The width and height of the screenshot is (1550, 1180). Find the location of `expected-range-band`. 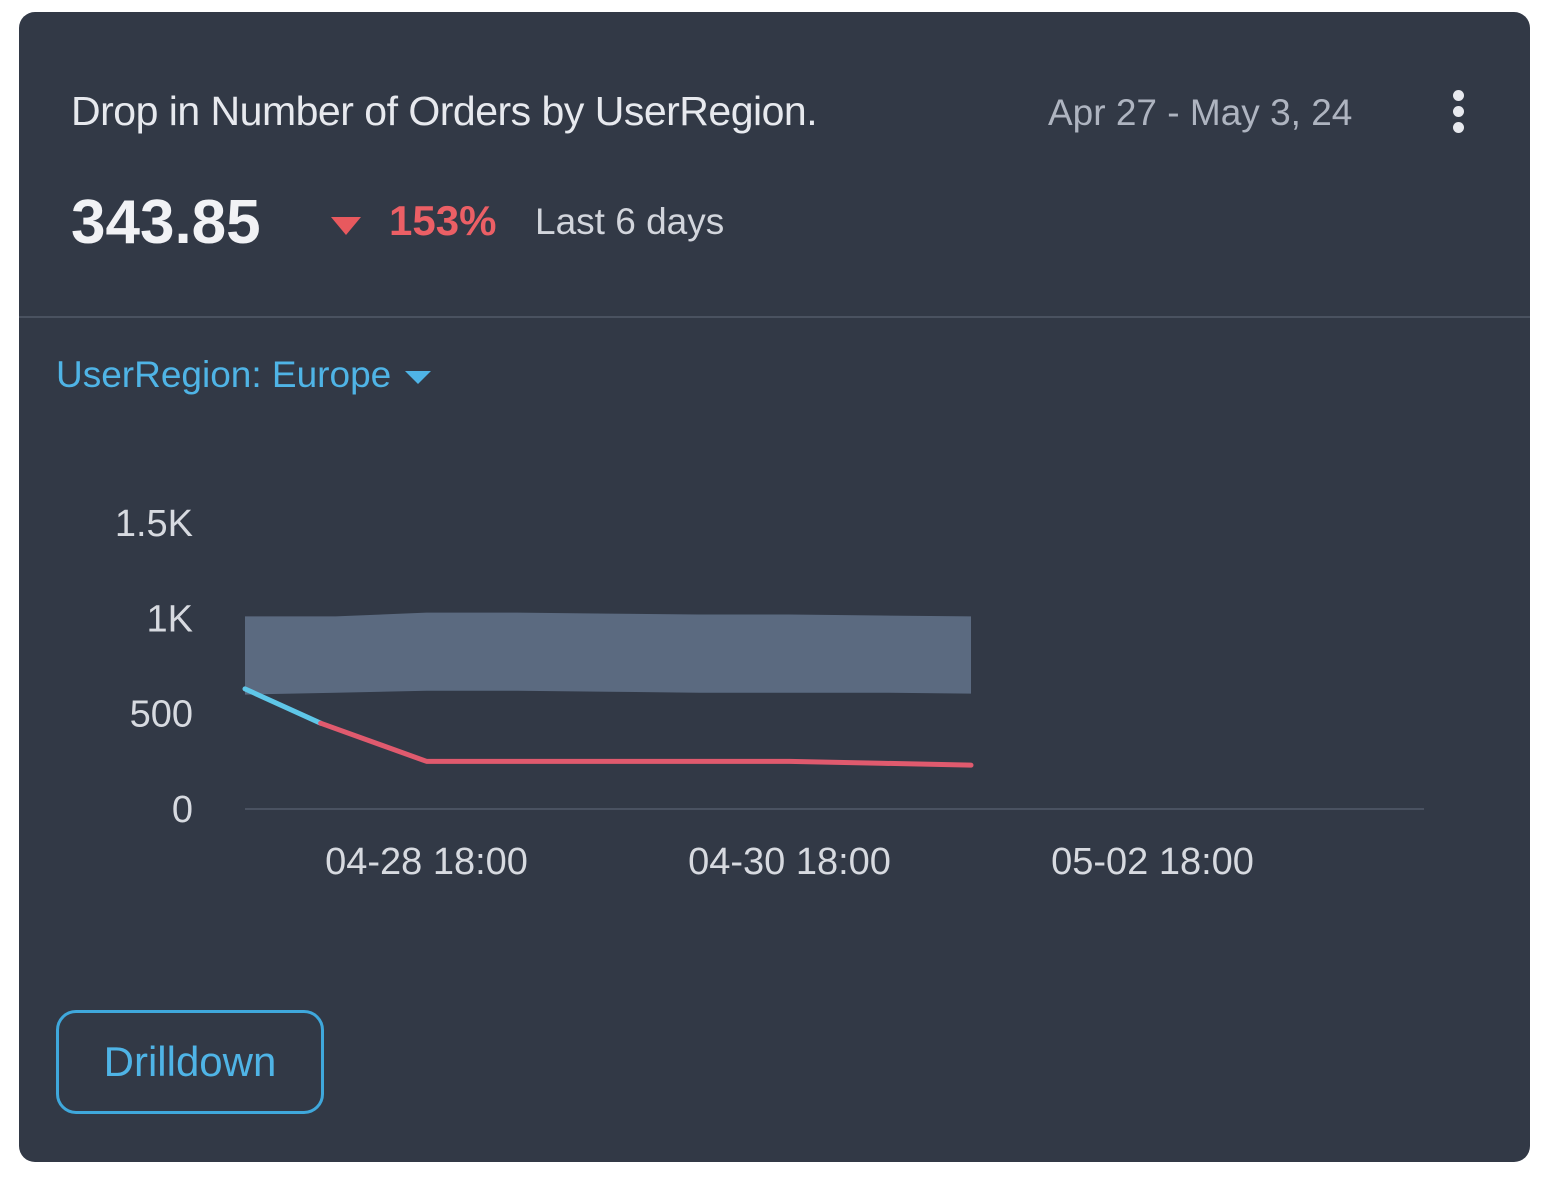

expected-range-band is located at coordinates (608, 653).